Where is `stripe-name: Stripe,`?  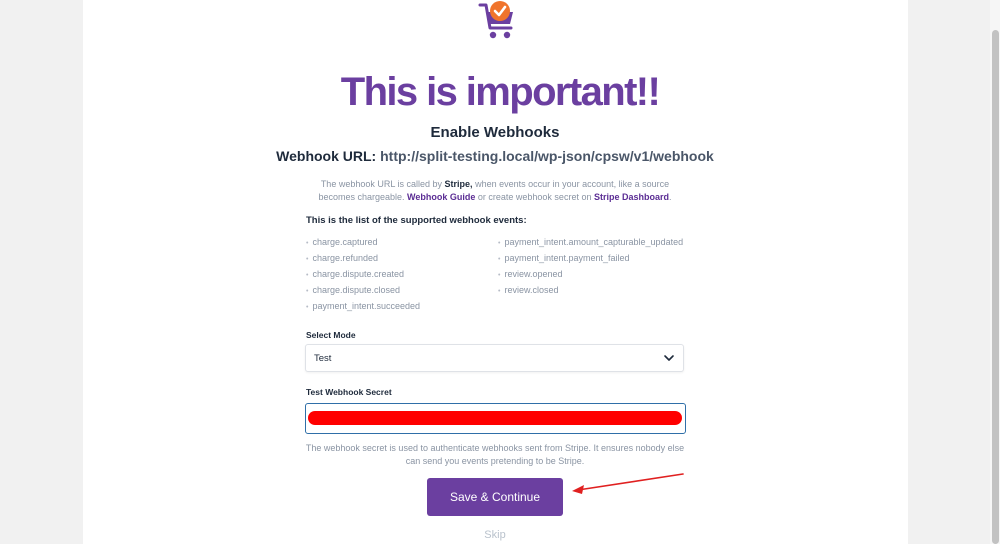
stripe-name: Stripe, is located at coordinates (458, 184).